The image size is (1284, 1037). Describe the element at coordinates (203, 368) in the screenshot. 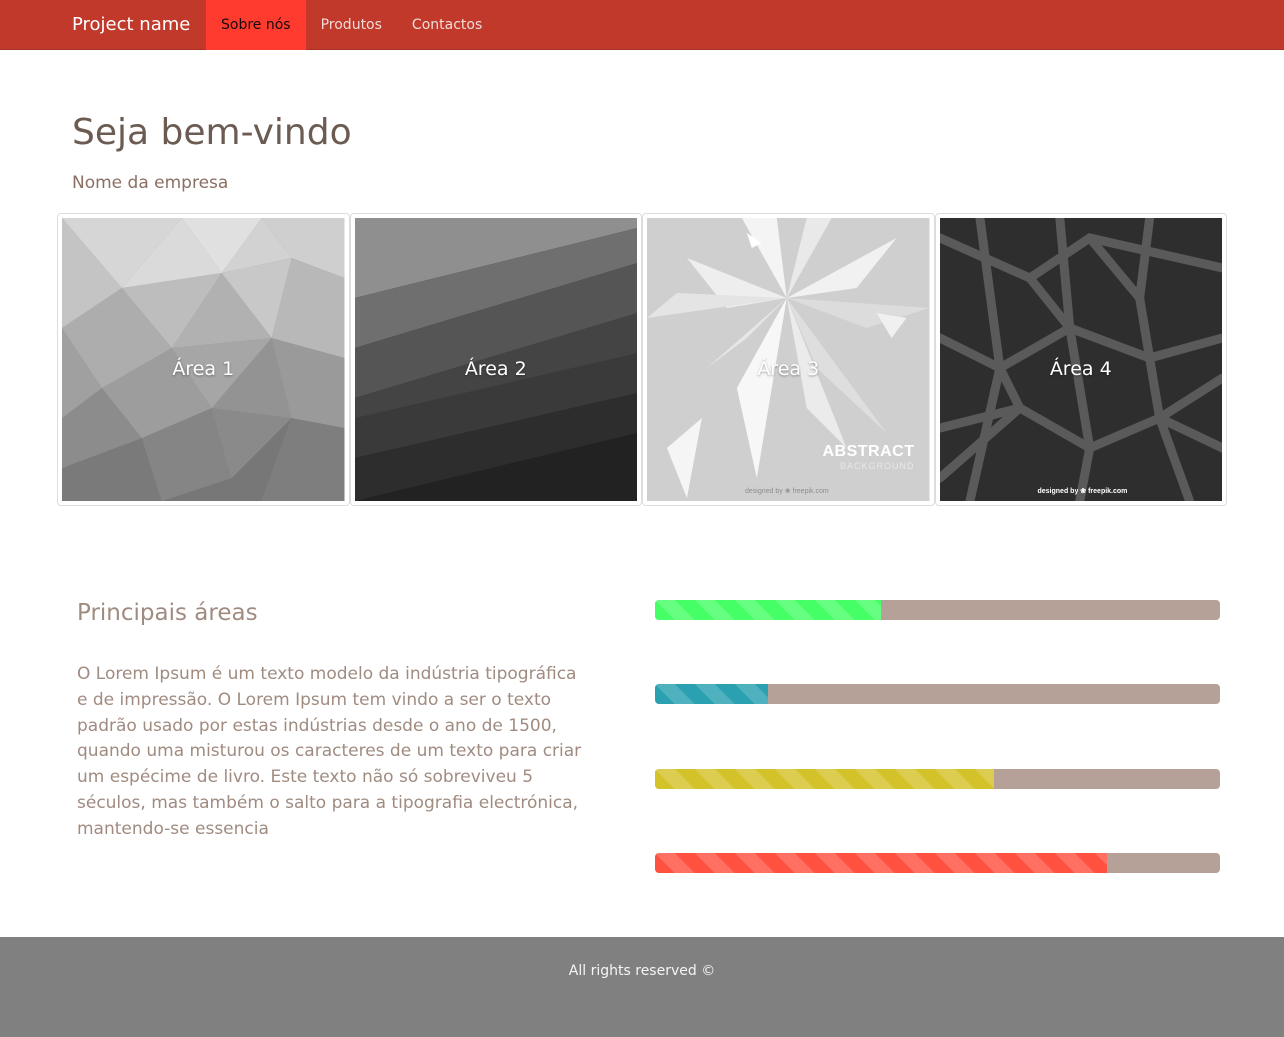

I see `area-1-label: Área 1` at that location.